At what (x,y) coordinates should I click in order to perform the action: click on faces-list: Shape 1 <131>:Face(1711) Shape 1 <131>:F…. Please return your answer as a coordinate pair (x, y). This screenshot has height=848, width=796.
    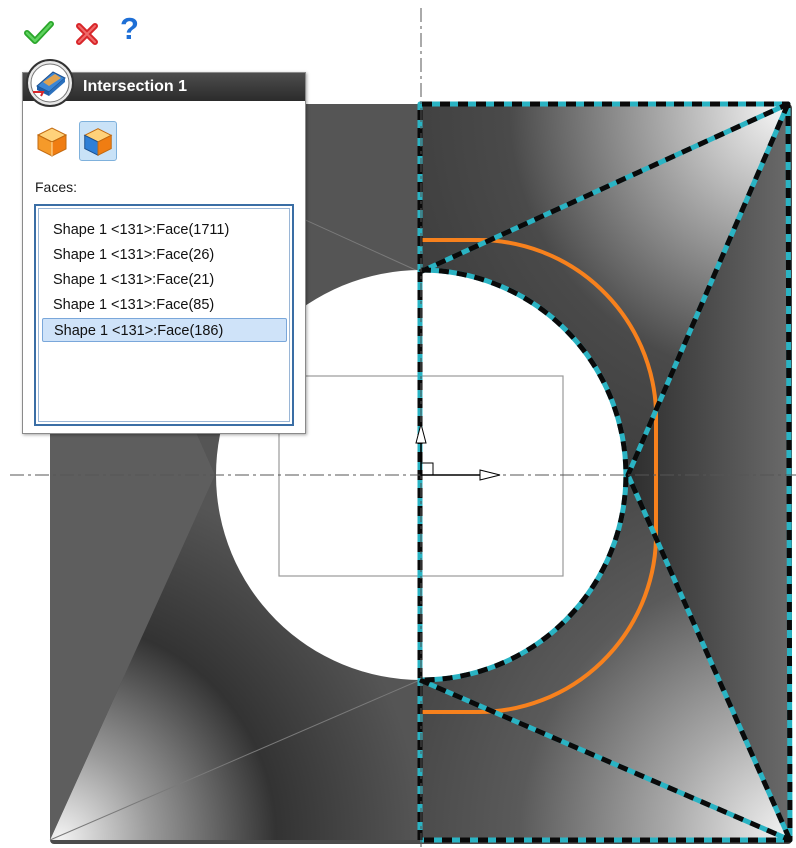
    Looking at the image, I should click on (164, 315).